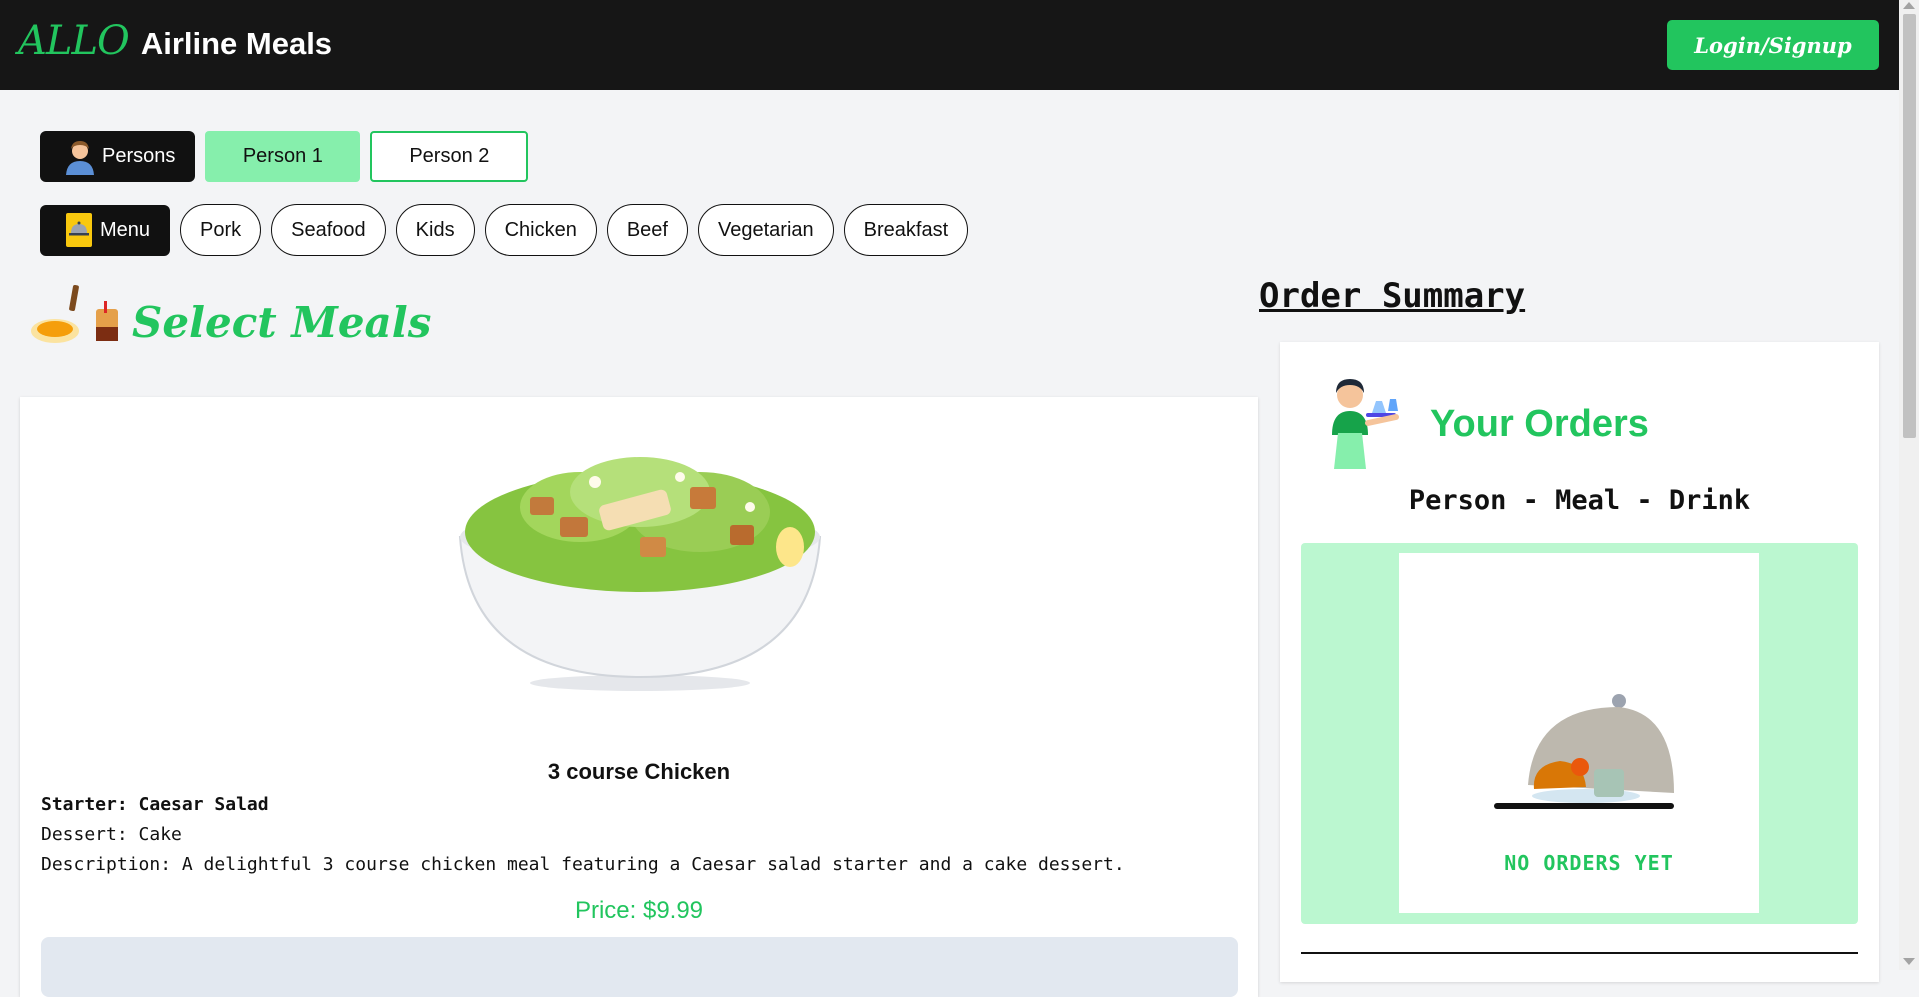 The height and width of the screenshot is (997, 1919). Describe the element at coordinates (1909, 485) in the screenshot. I see `page-scrollbar` at that location.